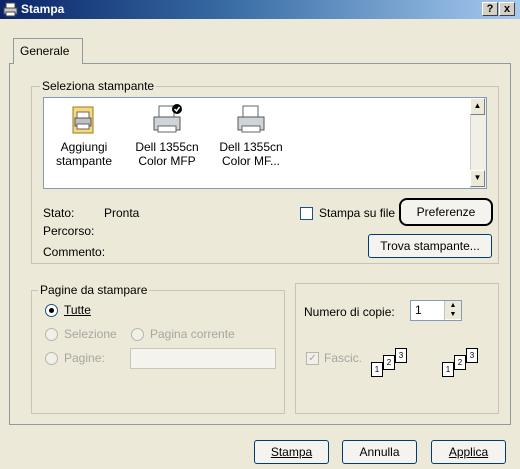 The image size is (520, 469). What do you see at coordinates (74, 252) in the screenshot?
I see `comment-label: Commento:` at bounding box center [74, 252].